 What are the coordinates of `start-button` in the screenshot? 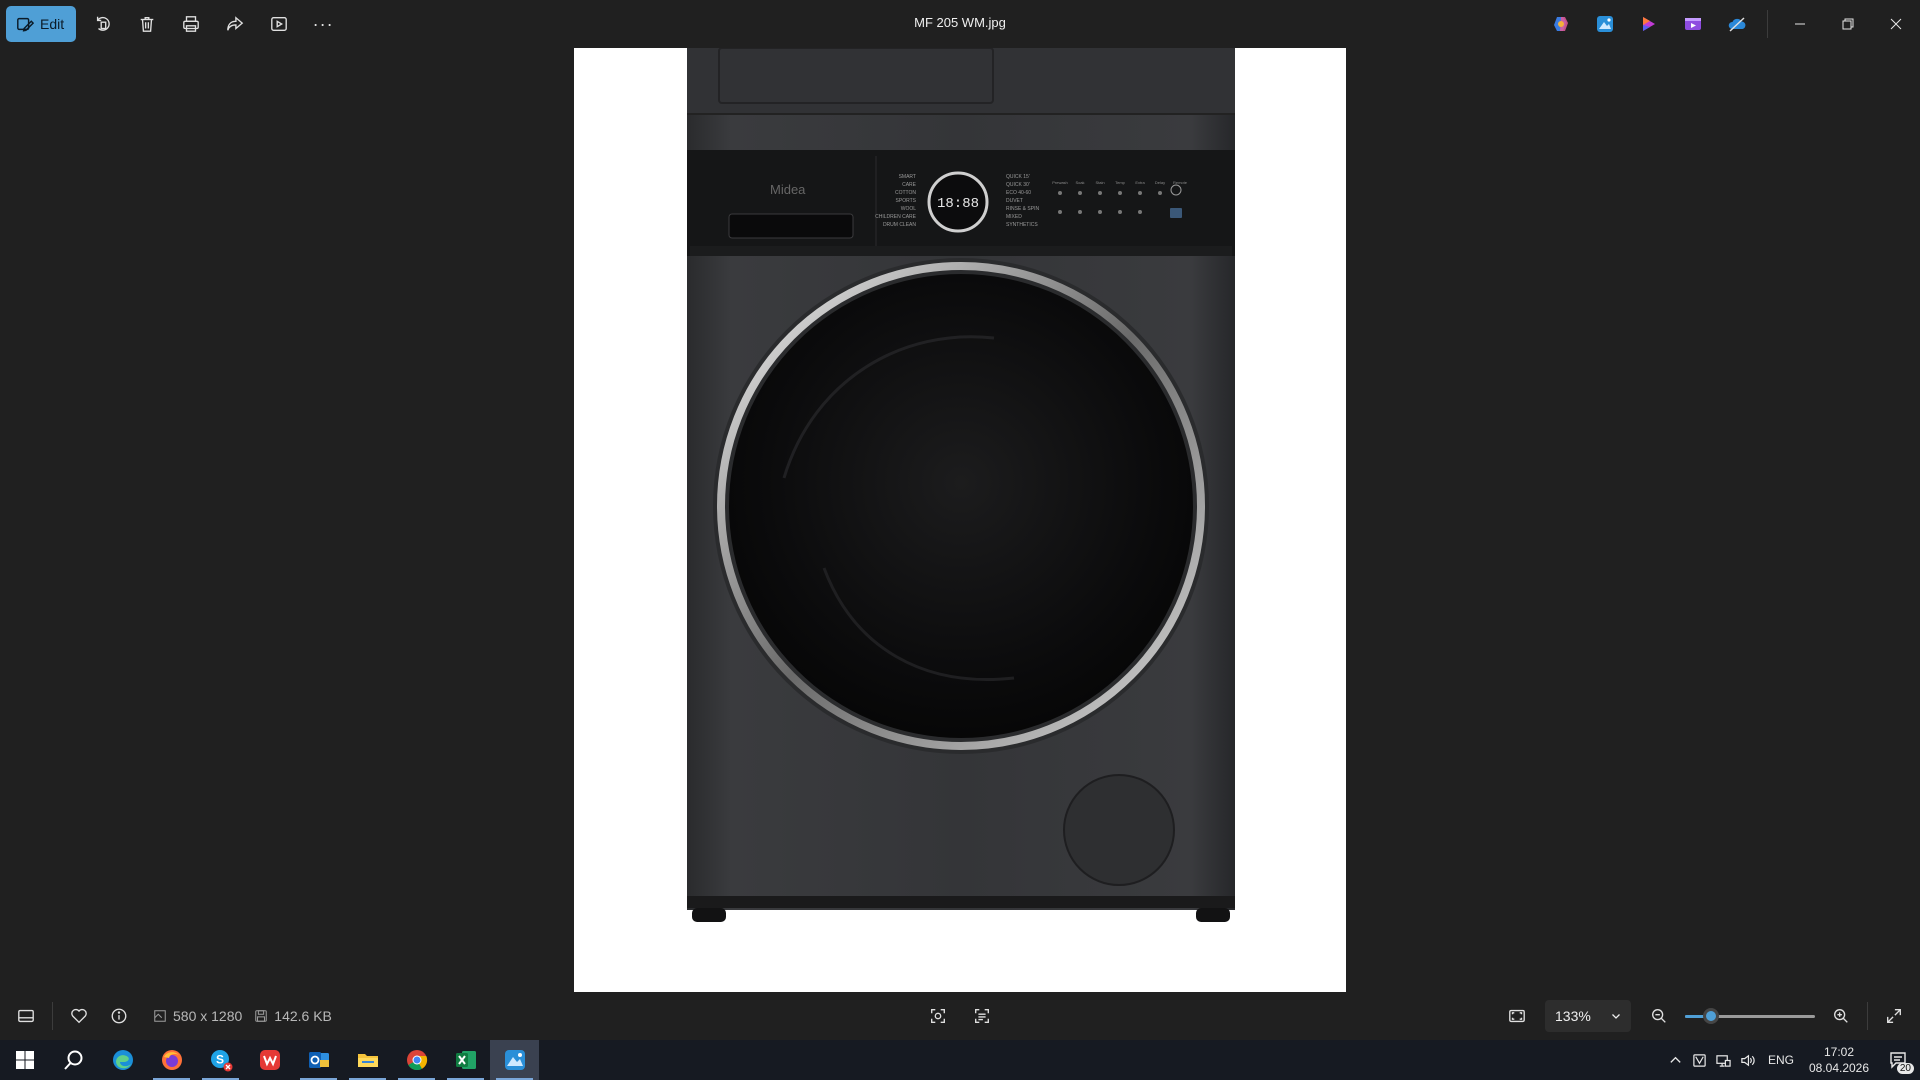 It's located at (24, 1060).